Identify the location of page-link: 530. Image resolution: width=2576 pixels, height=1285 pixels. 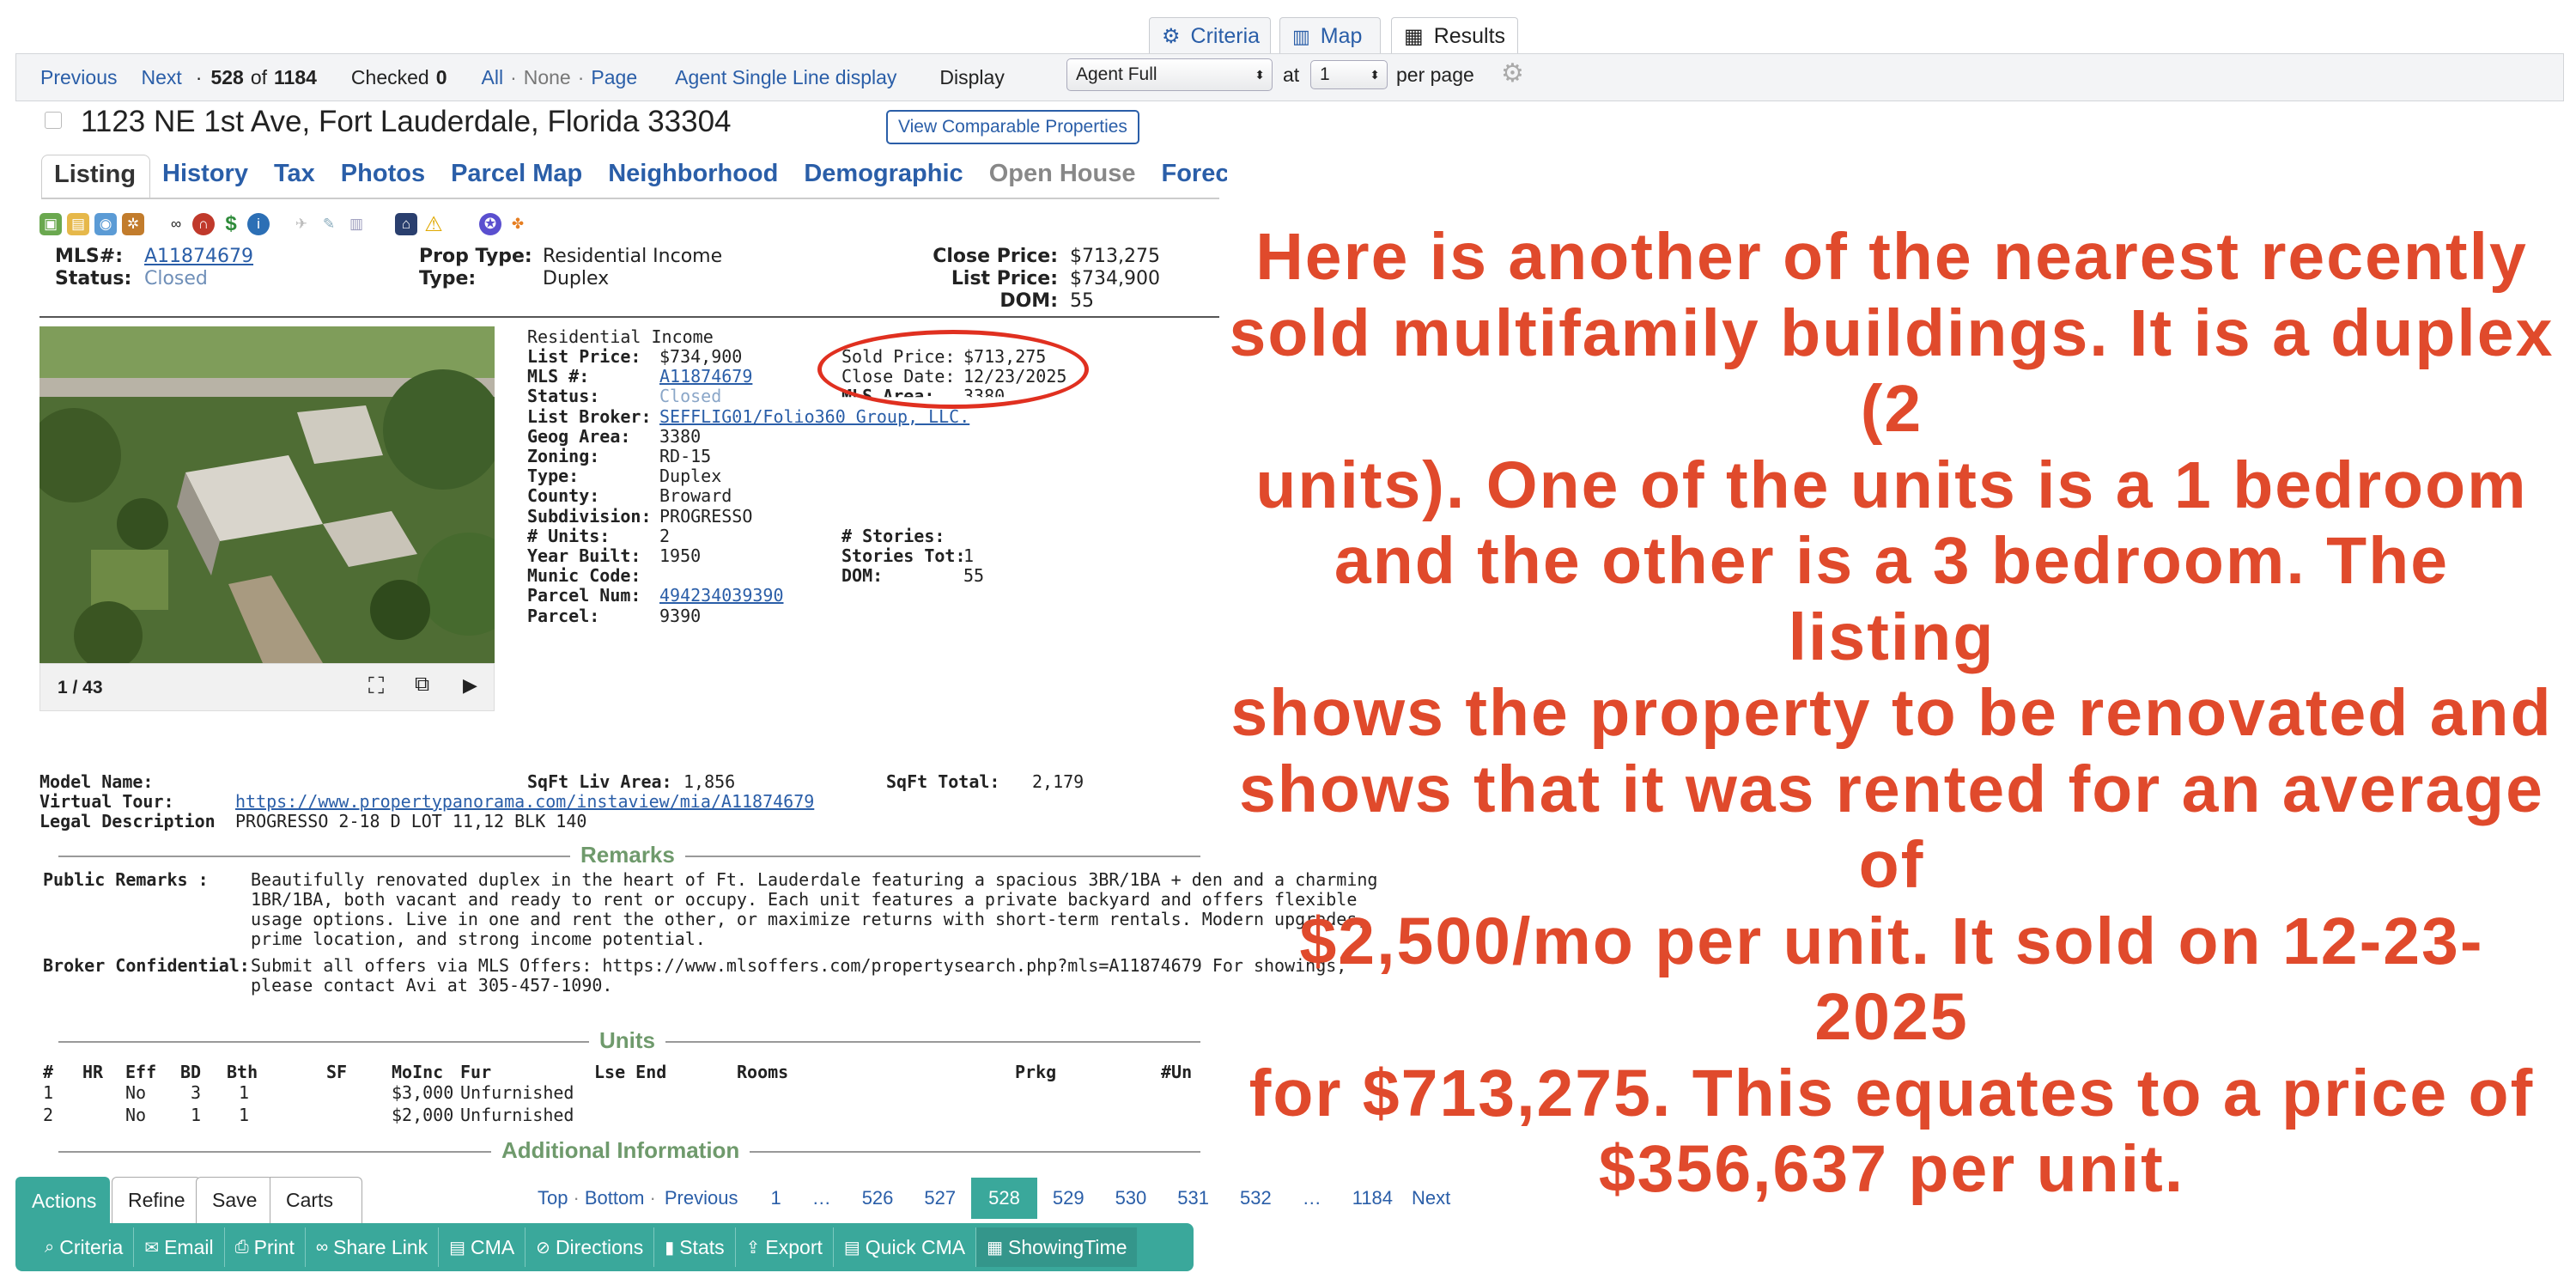
(1131, 1198).